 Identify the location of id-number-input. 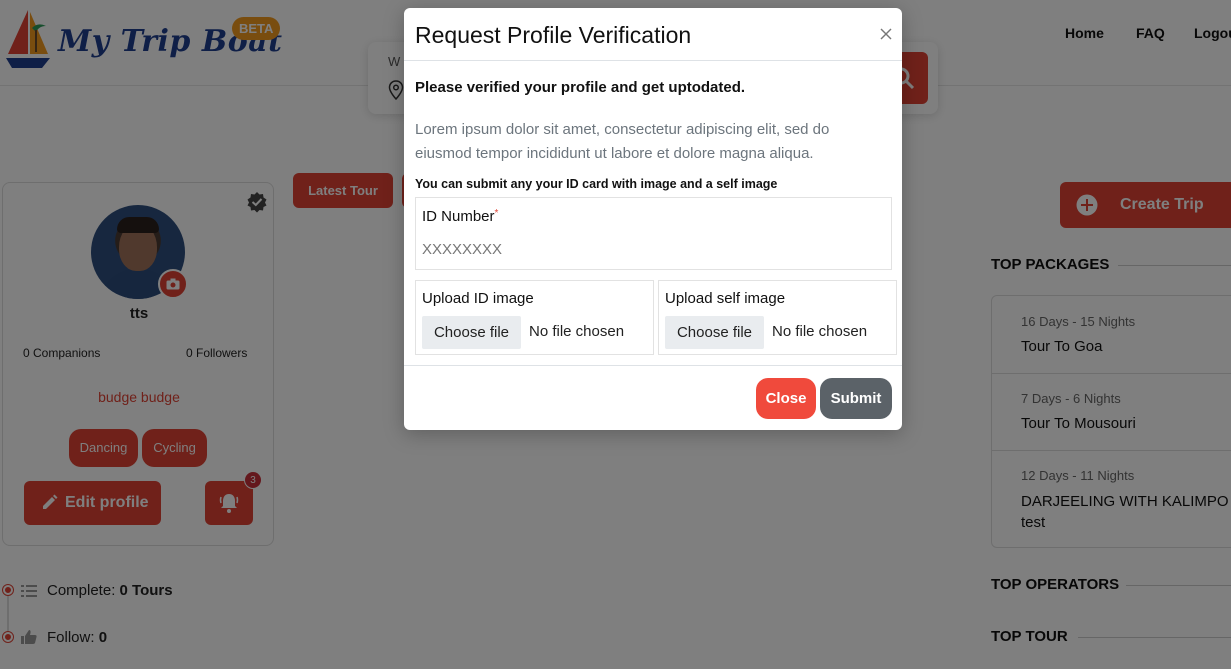
(653, 249).